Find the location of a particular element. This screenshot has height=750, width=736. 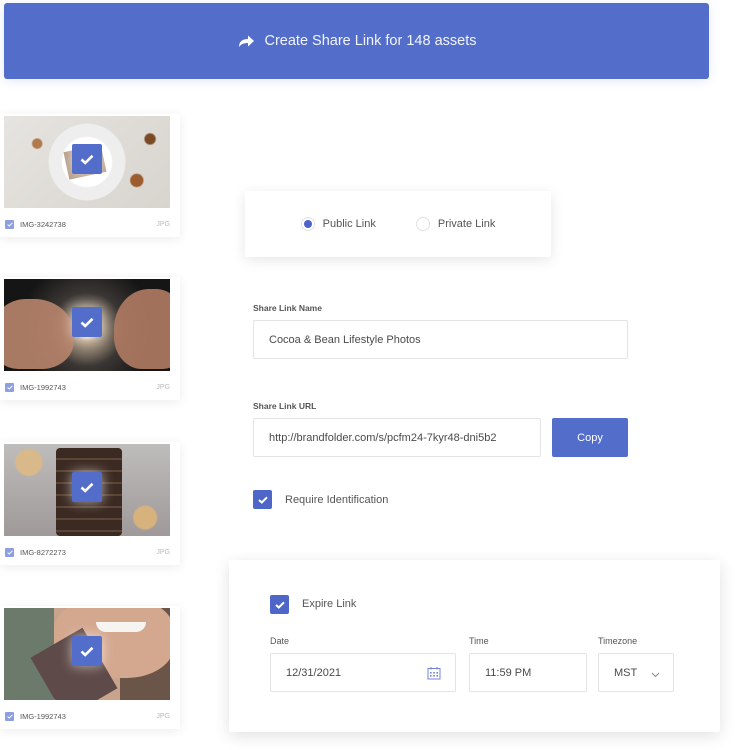

timezone-value: MST is located at coordinates (626, 672).